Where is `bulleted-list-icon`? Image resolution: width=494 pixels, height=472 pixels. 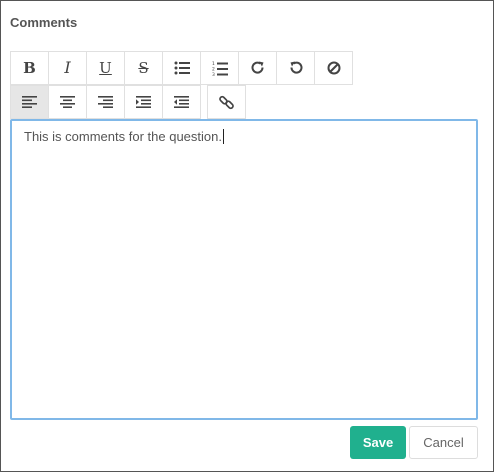
bulleted-list-icon is located at coordinates (182, 68).